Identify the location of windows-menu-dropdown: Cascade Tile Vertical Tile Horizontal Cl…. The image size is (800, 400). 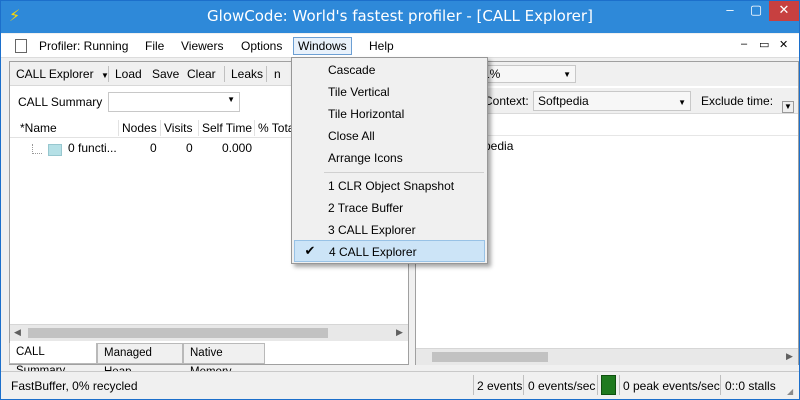
(389, 160).